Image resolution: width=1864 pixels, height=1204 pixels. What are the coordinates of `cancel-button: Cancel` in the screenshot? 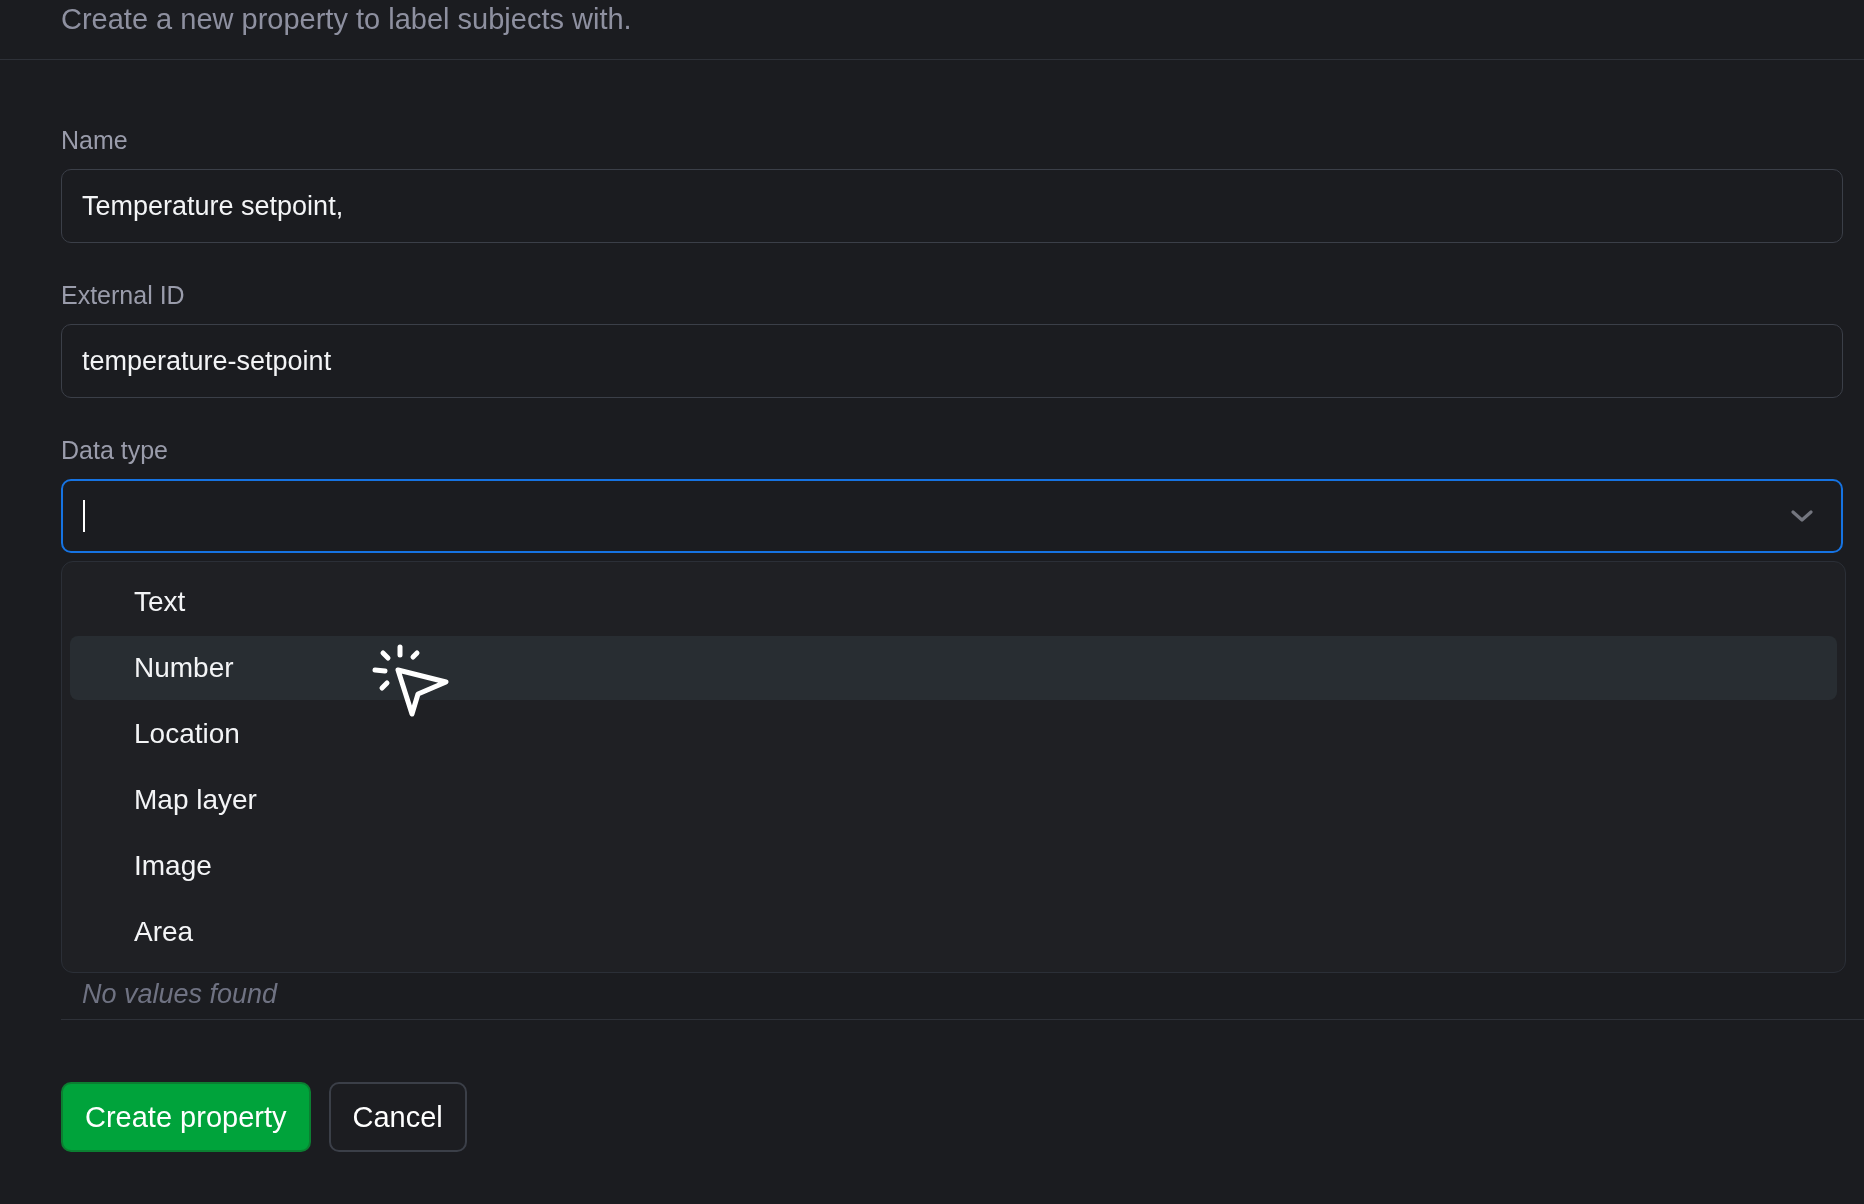 It's located at (397, 1117).